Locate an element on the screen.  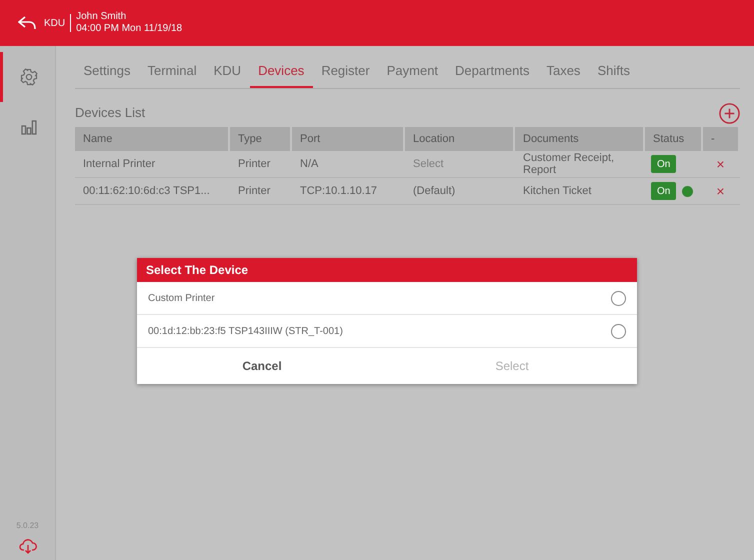
table-cell-text: Internal Printer is located at coordinates (119, 164).